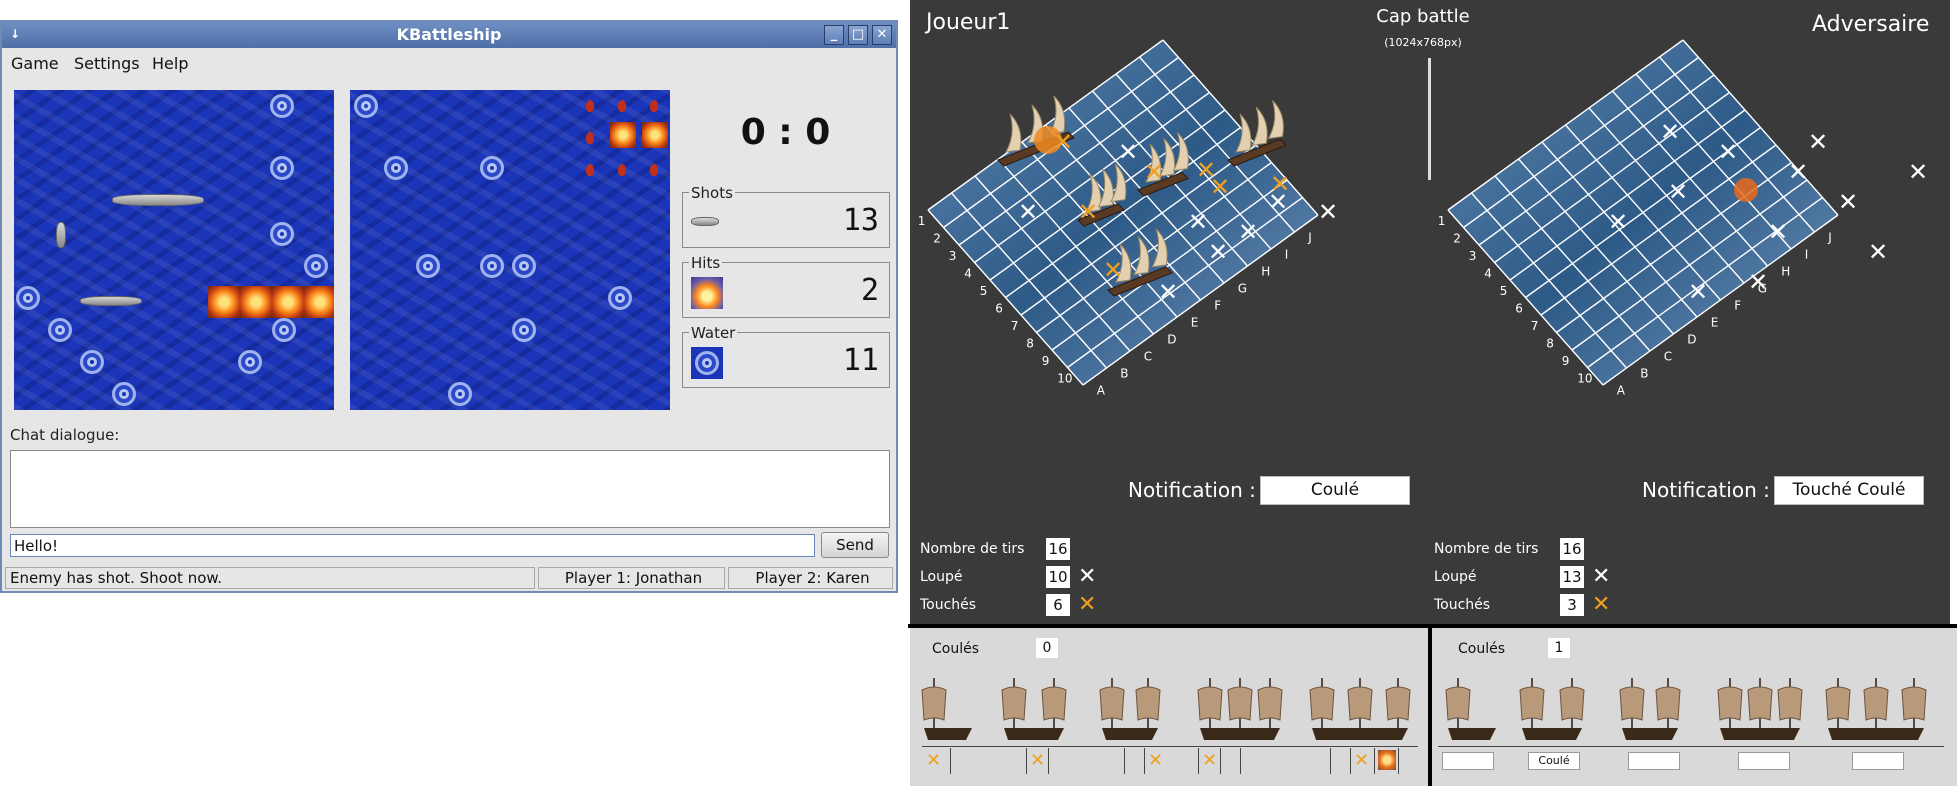  What do you see at coordinates (1473, 256) in the screenshot?
I see `row-label: 3` at bounding box center [1473, 256].